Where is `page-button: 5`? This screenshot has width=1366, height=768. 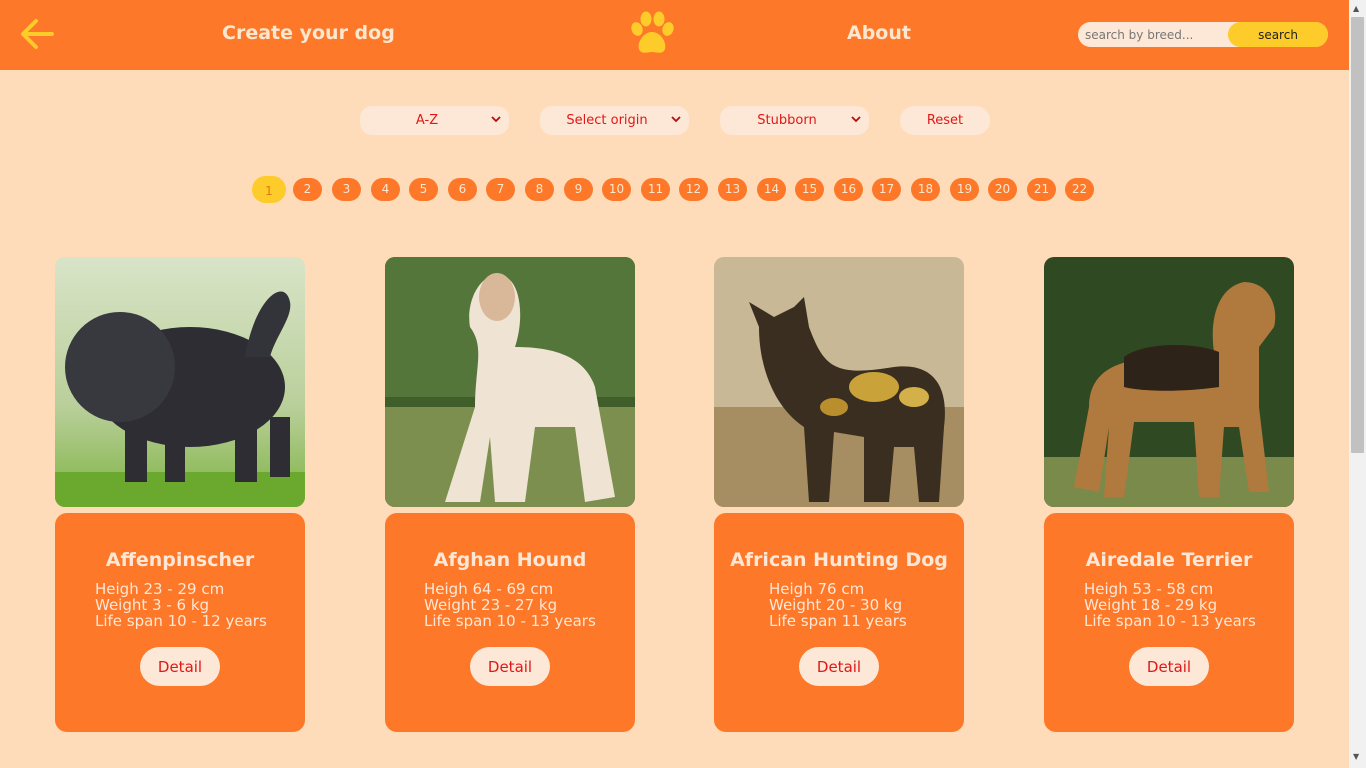
page-button: 5 is located at coordinates (423, 189).